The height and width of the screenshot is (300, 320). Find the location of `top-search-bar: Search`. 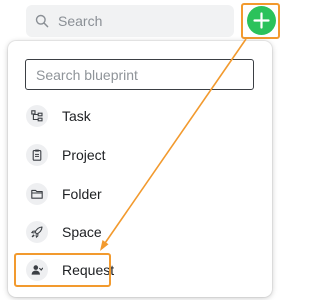

top-search-bar: Search is located at coordinates (130, 21).